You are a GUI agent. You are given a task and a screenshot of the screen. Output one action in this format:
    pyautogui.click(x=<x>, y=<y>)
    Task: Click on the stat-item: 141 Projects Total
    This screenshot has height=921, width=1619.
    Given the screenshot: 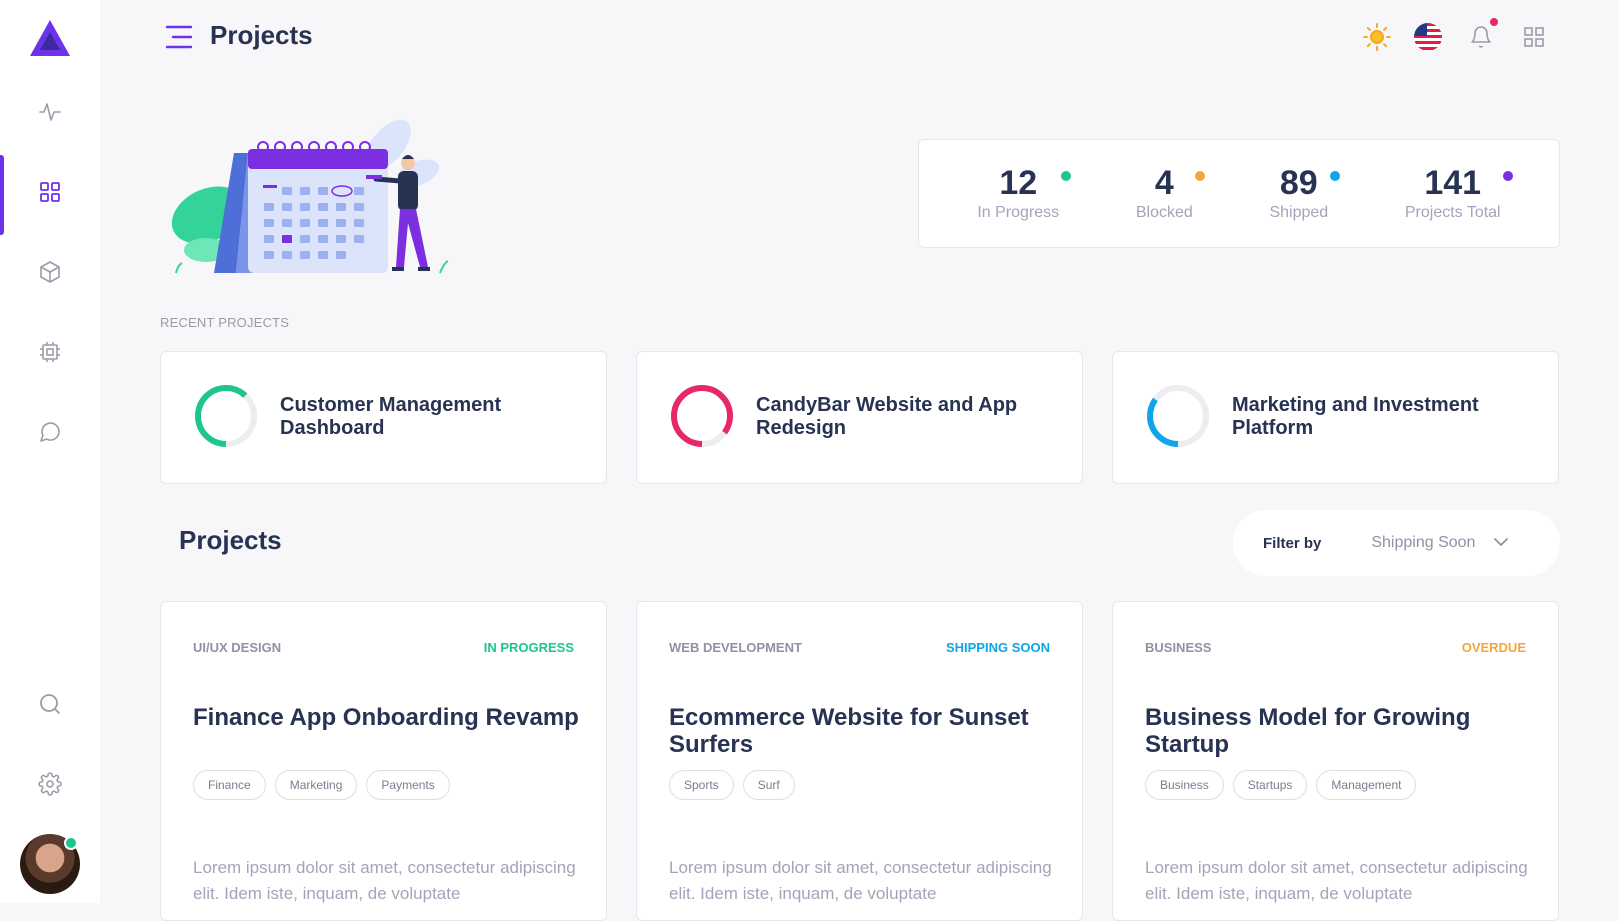 What is the action you would take?
    pyautogui.click(x=1458, y=192)
    